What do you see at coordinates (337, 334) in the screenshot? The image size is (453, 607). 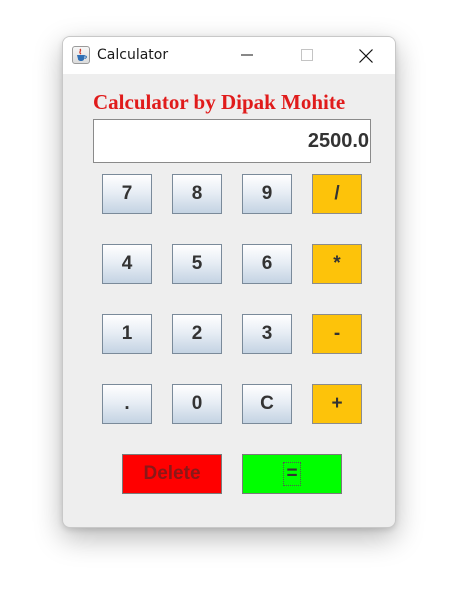 I see `subtract-button: -` at bounding box center [337, 334].